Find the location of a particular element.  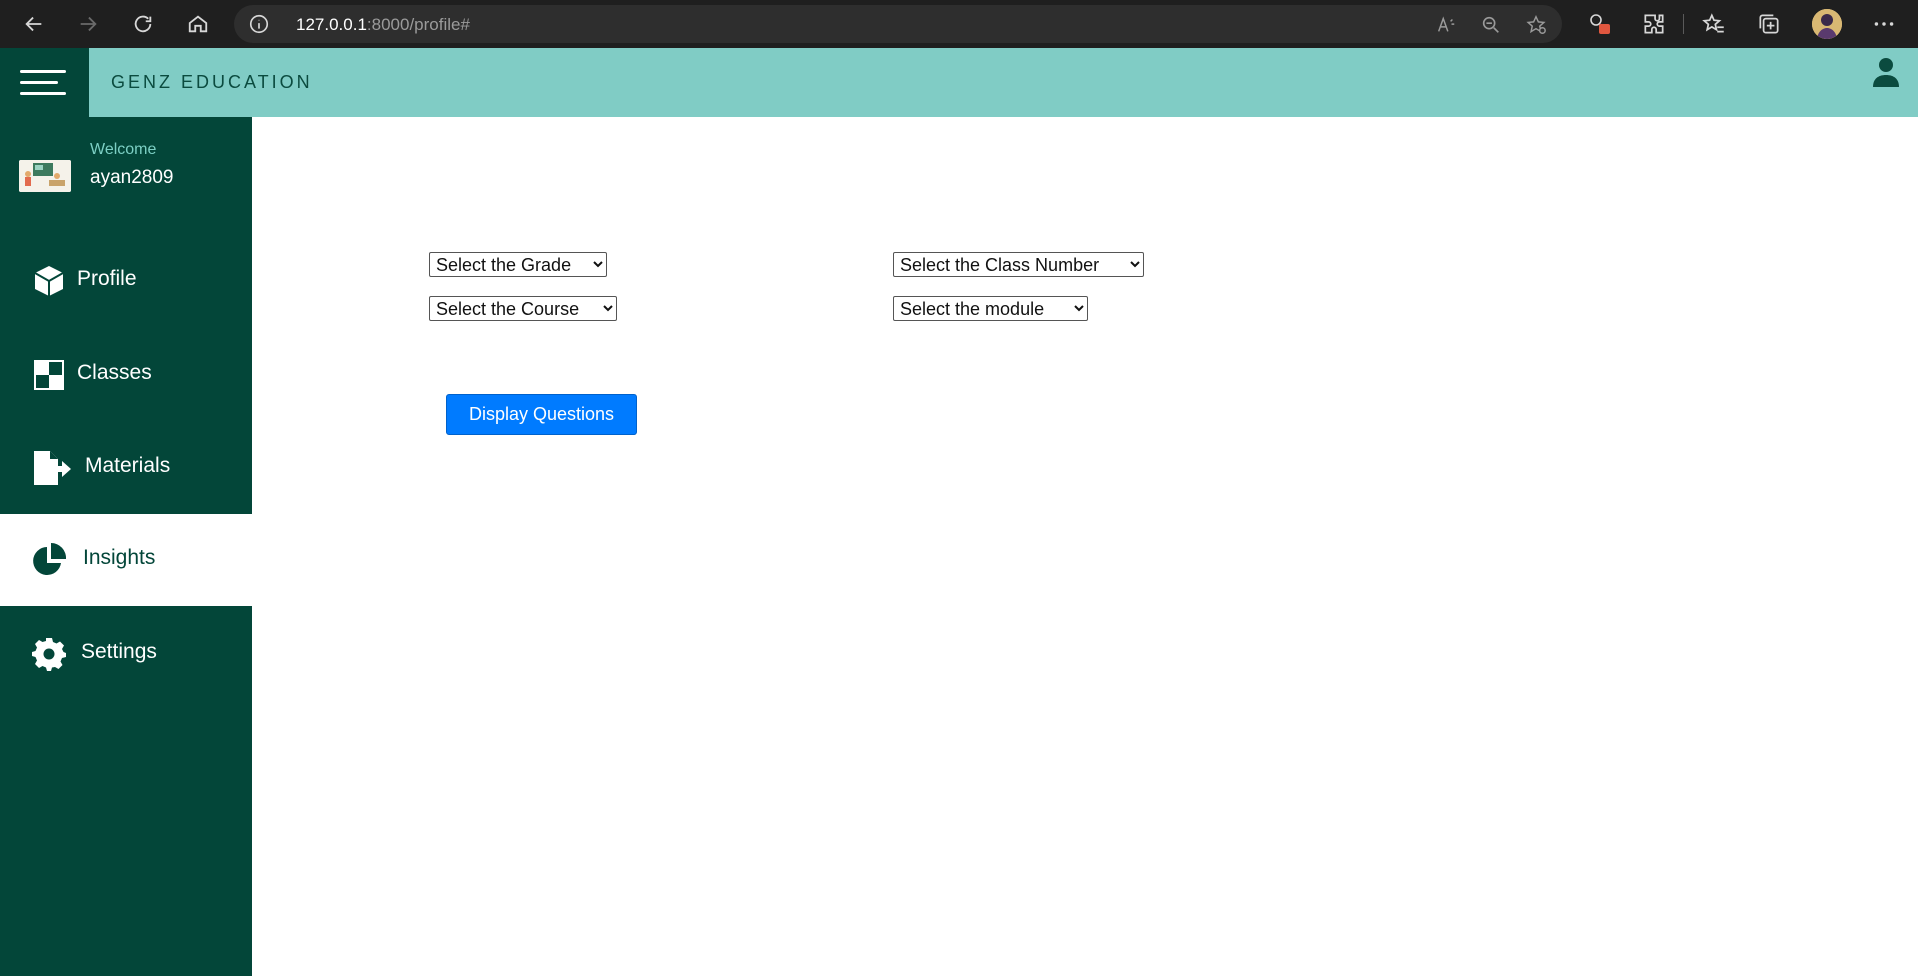

browser-profile-avatar is located at coordinates (1827, 24).